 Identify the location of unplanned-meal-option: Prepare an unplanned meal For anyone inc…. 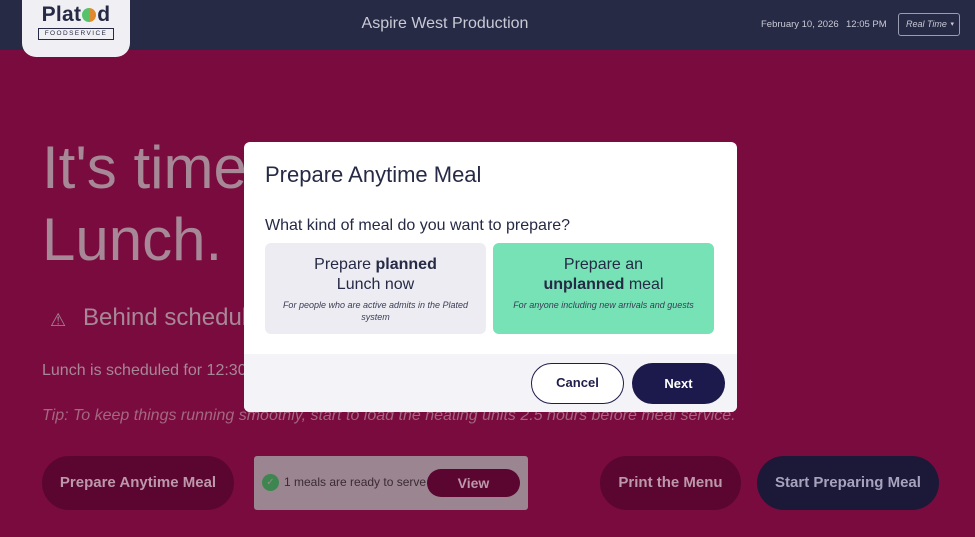
(603, 288).